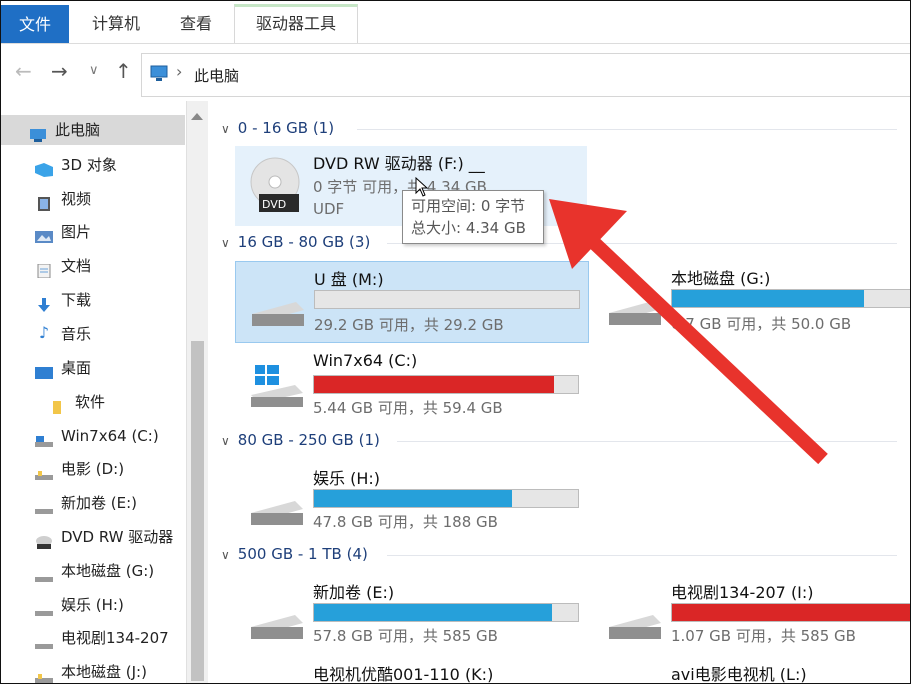 The width and height of the screenshot is (911, 684). What do you see at coordinates (278, 314) in the screenshot?
I see `usb-drive-icon` at bounding box center [278, 314].